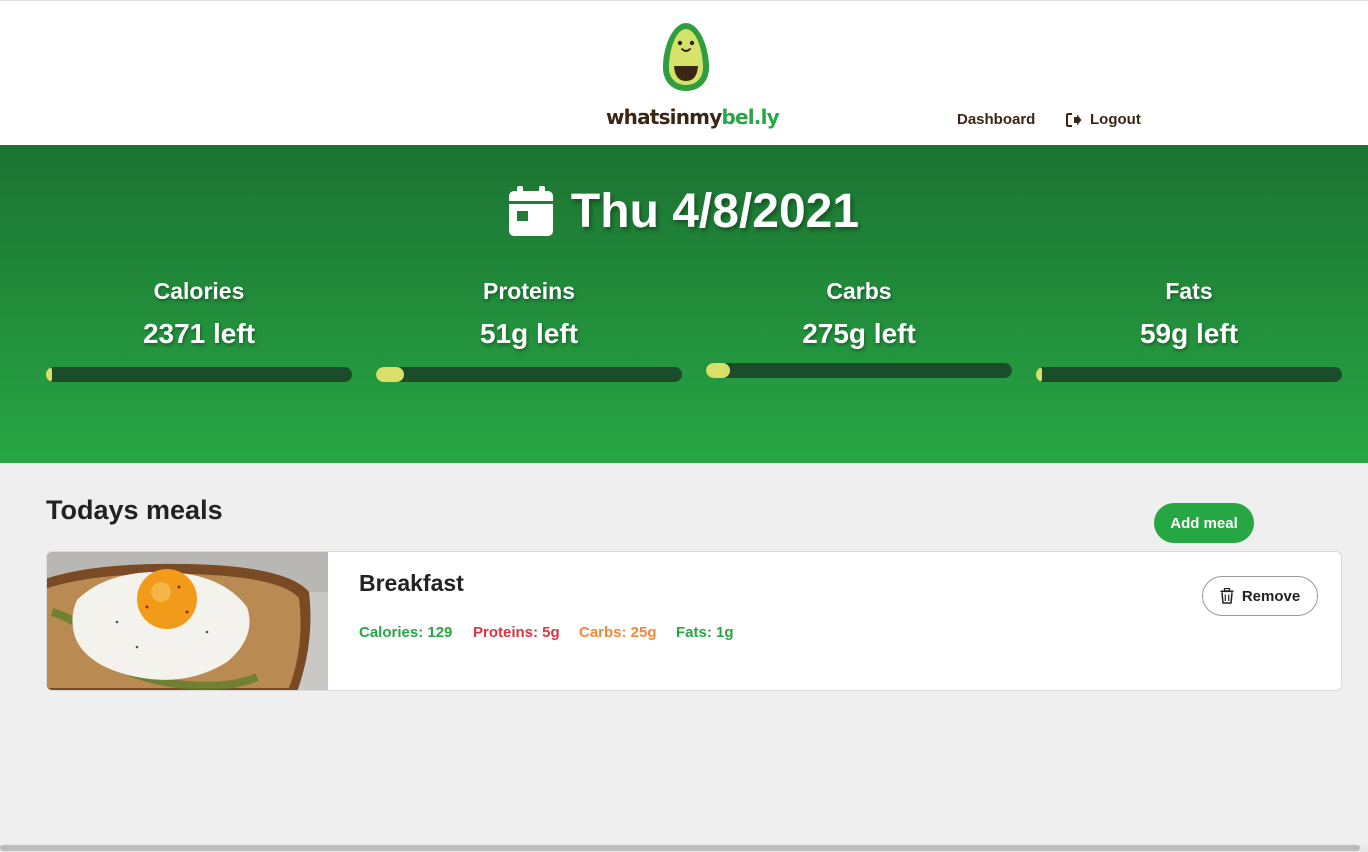 The height and width of the screenshot is (852, 1368). What do you see at coordinates (664, 117) in the screenshot?
I see `logo-text-part1: whatsinmy` at bounding box center [664, 117].